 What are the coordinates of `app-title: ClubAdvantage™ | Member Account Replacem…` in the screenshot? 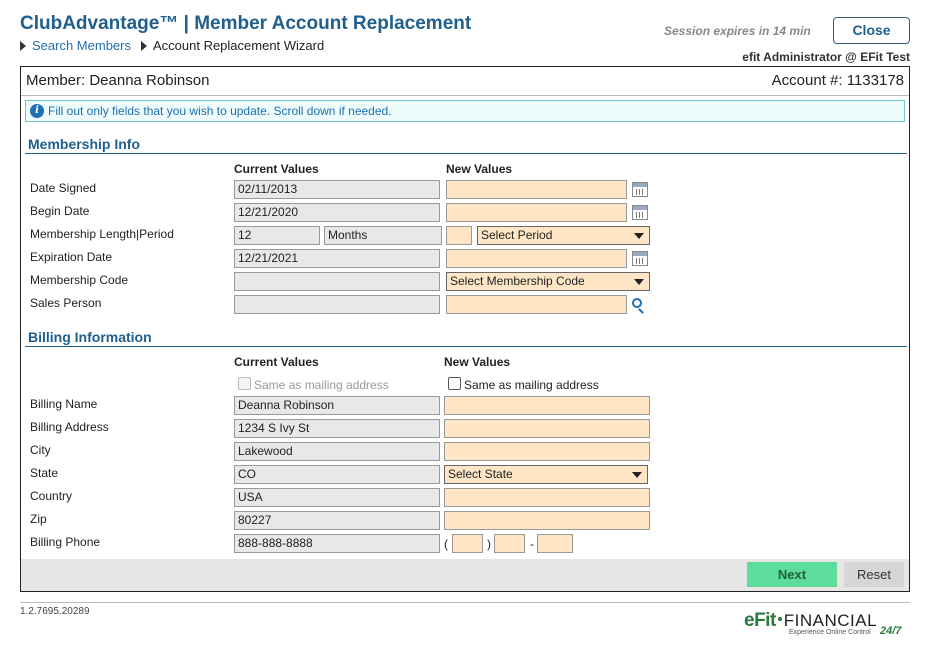 It's located at (246, 23).